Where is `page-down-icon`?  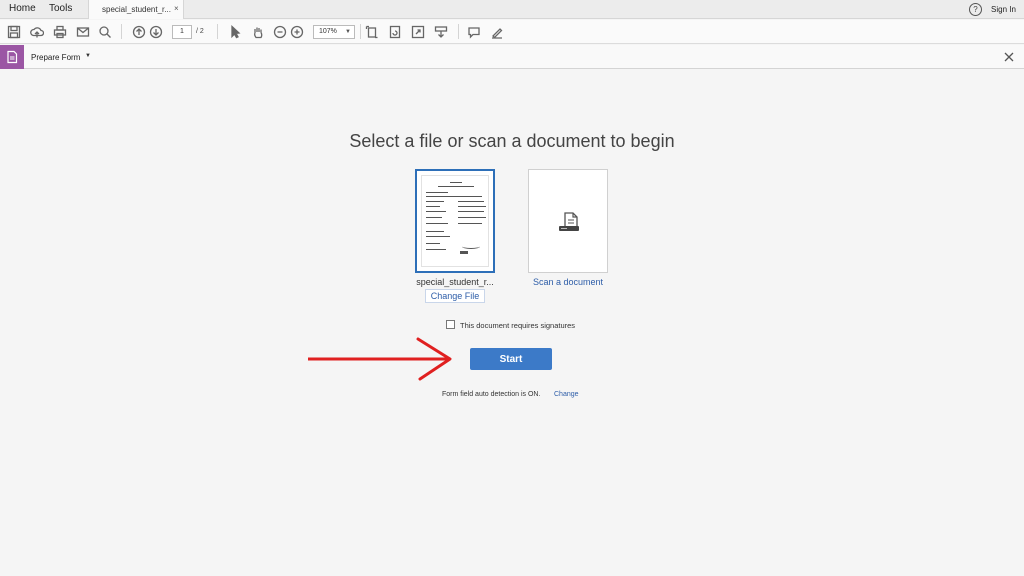 page-down-icon is located at coordinates (155, 31).